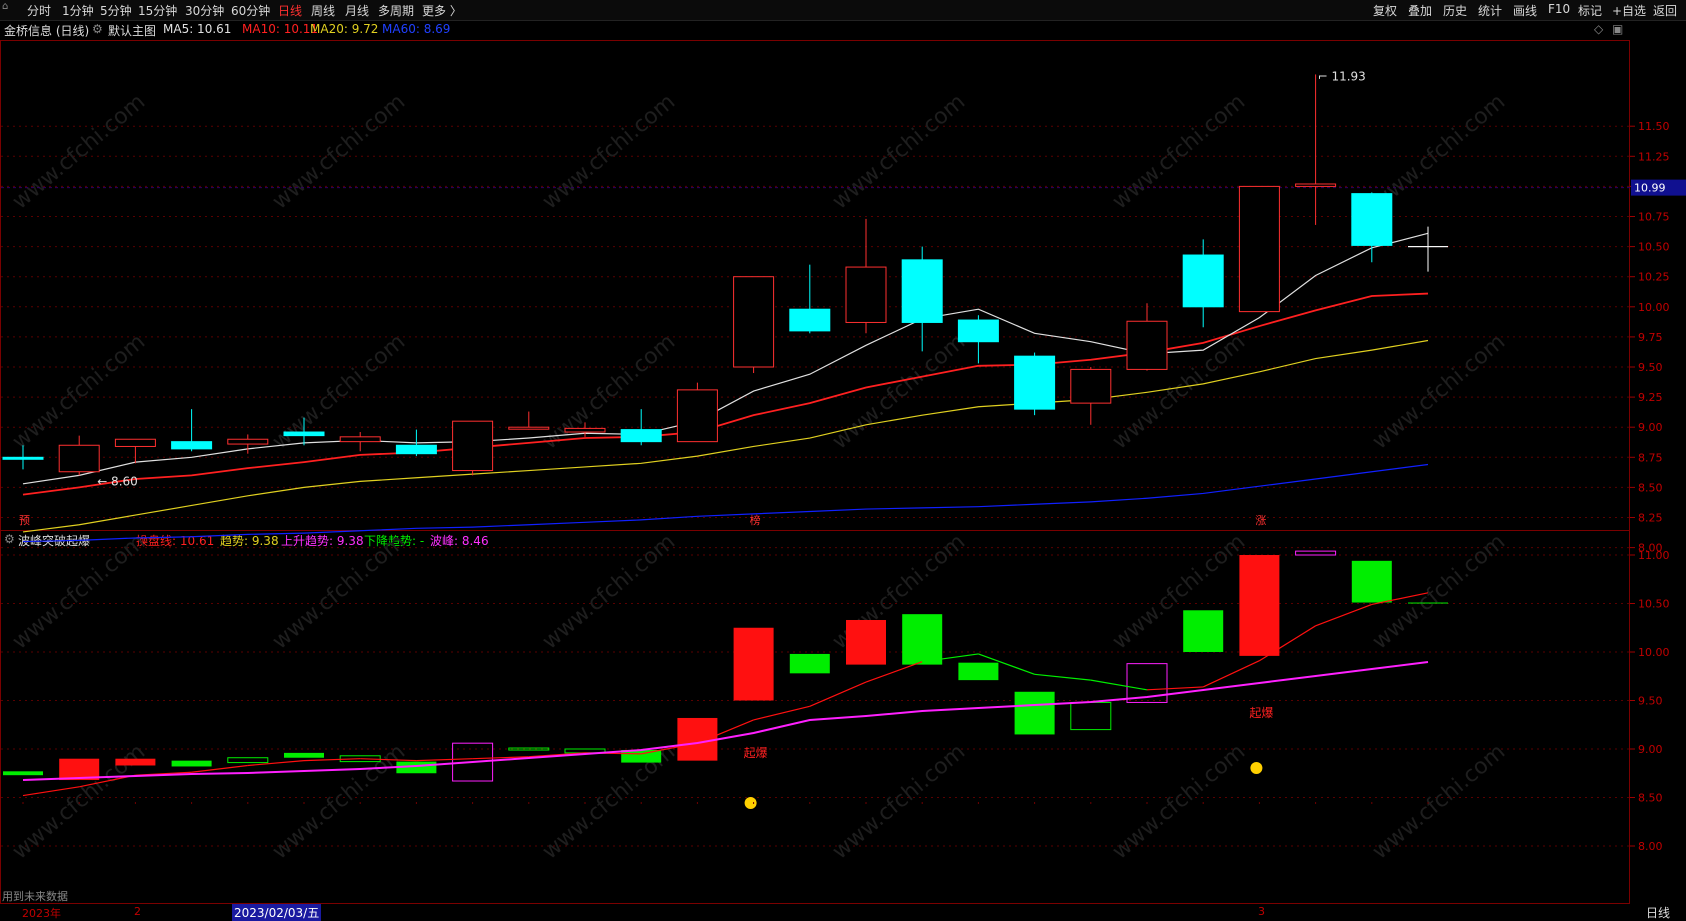 The width and height of the screenshot is (1686, 921). I want to click on period-tab-fenshi: 分时, so click(39, 10).